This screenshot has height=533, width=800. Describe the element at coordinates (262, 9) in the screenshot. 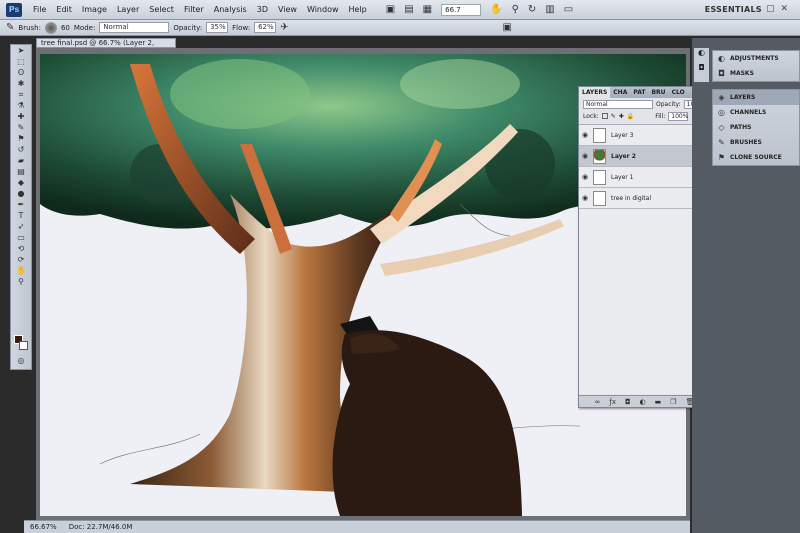

I see `menu-3d: 3D` at that location.